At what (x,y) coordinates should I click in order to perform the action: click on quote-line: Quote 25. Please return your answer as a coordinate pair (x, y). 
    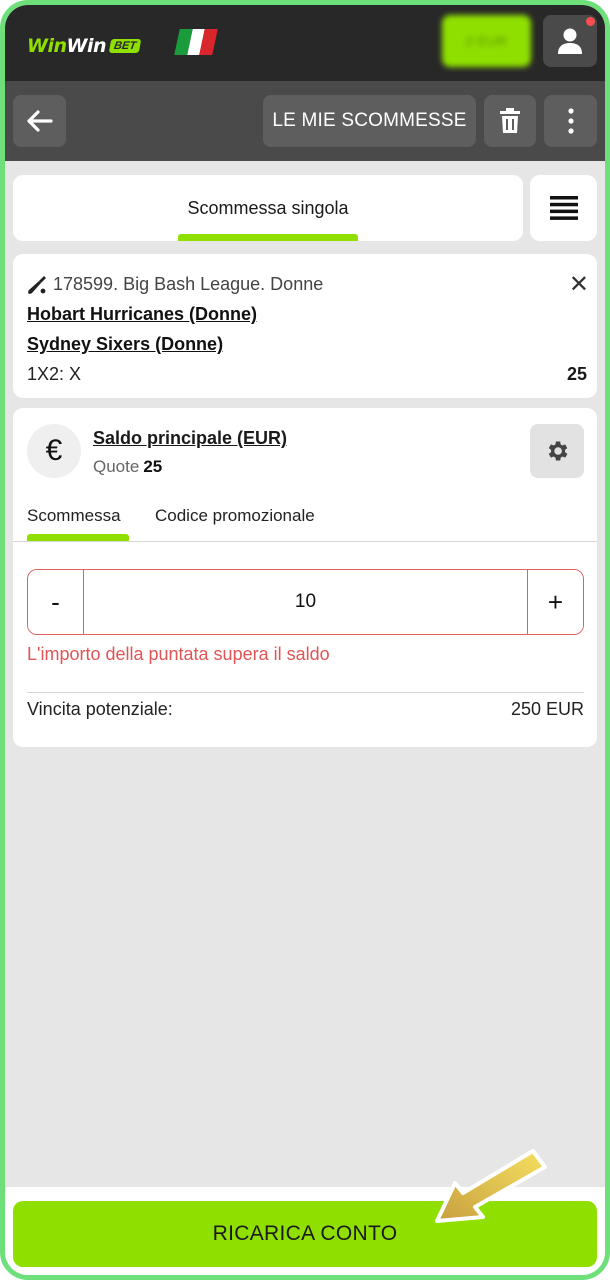
    Looking at the image, I should click on (127, 467).